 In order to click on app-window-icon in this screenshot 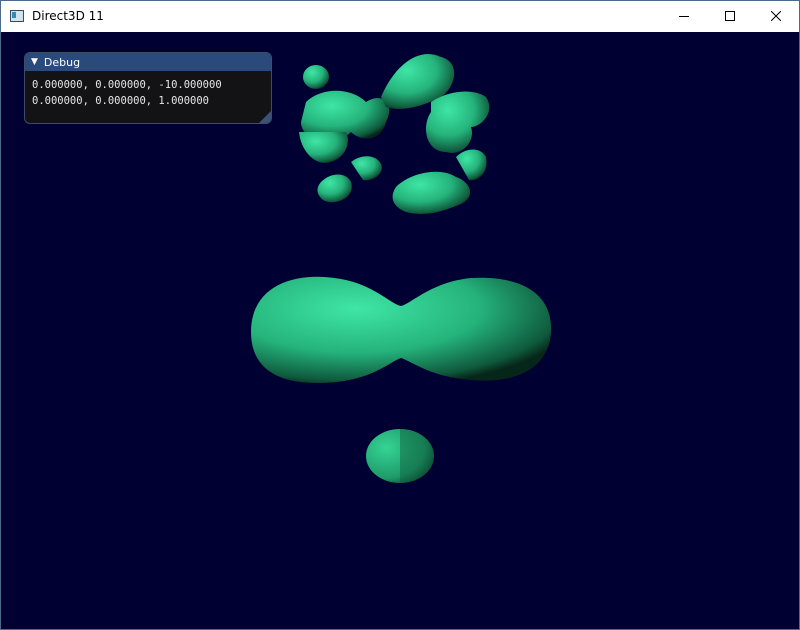, I will do `click(17, 16)`.